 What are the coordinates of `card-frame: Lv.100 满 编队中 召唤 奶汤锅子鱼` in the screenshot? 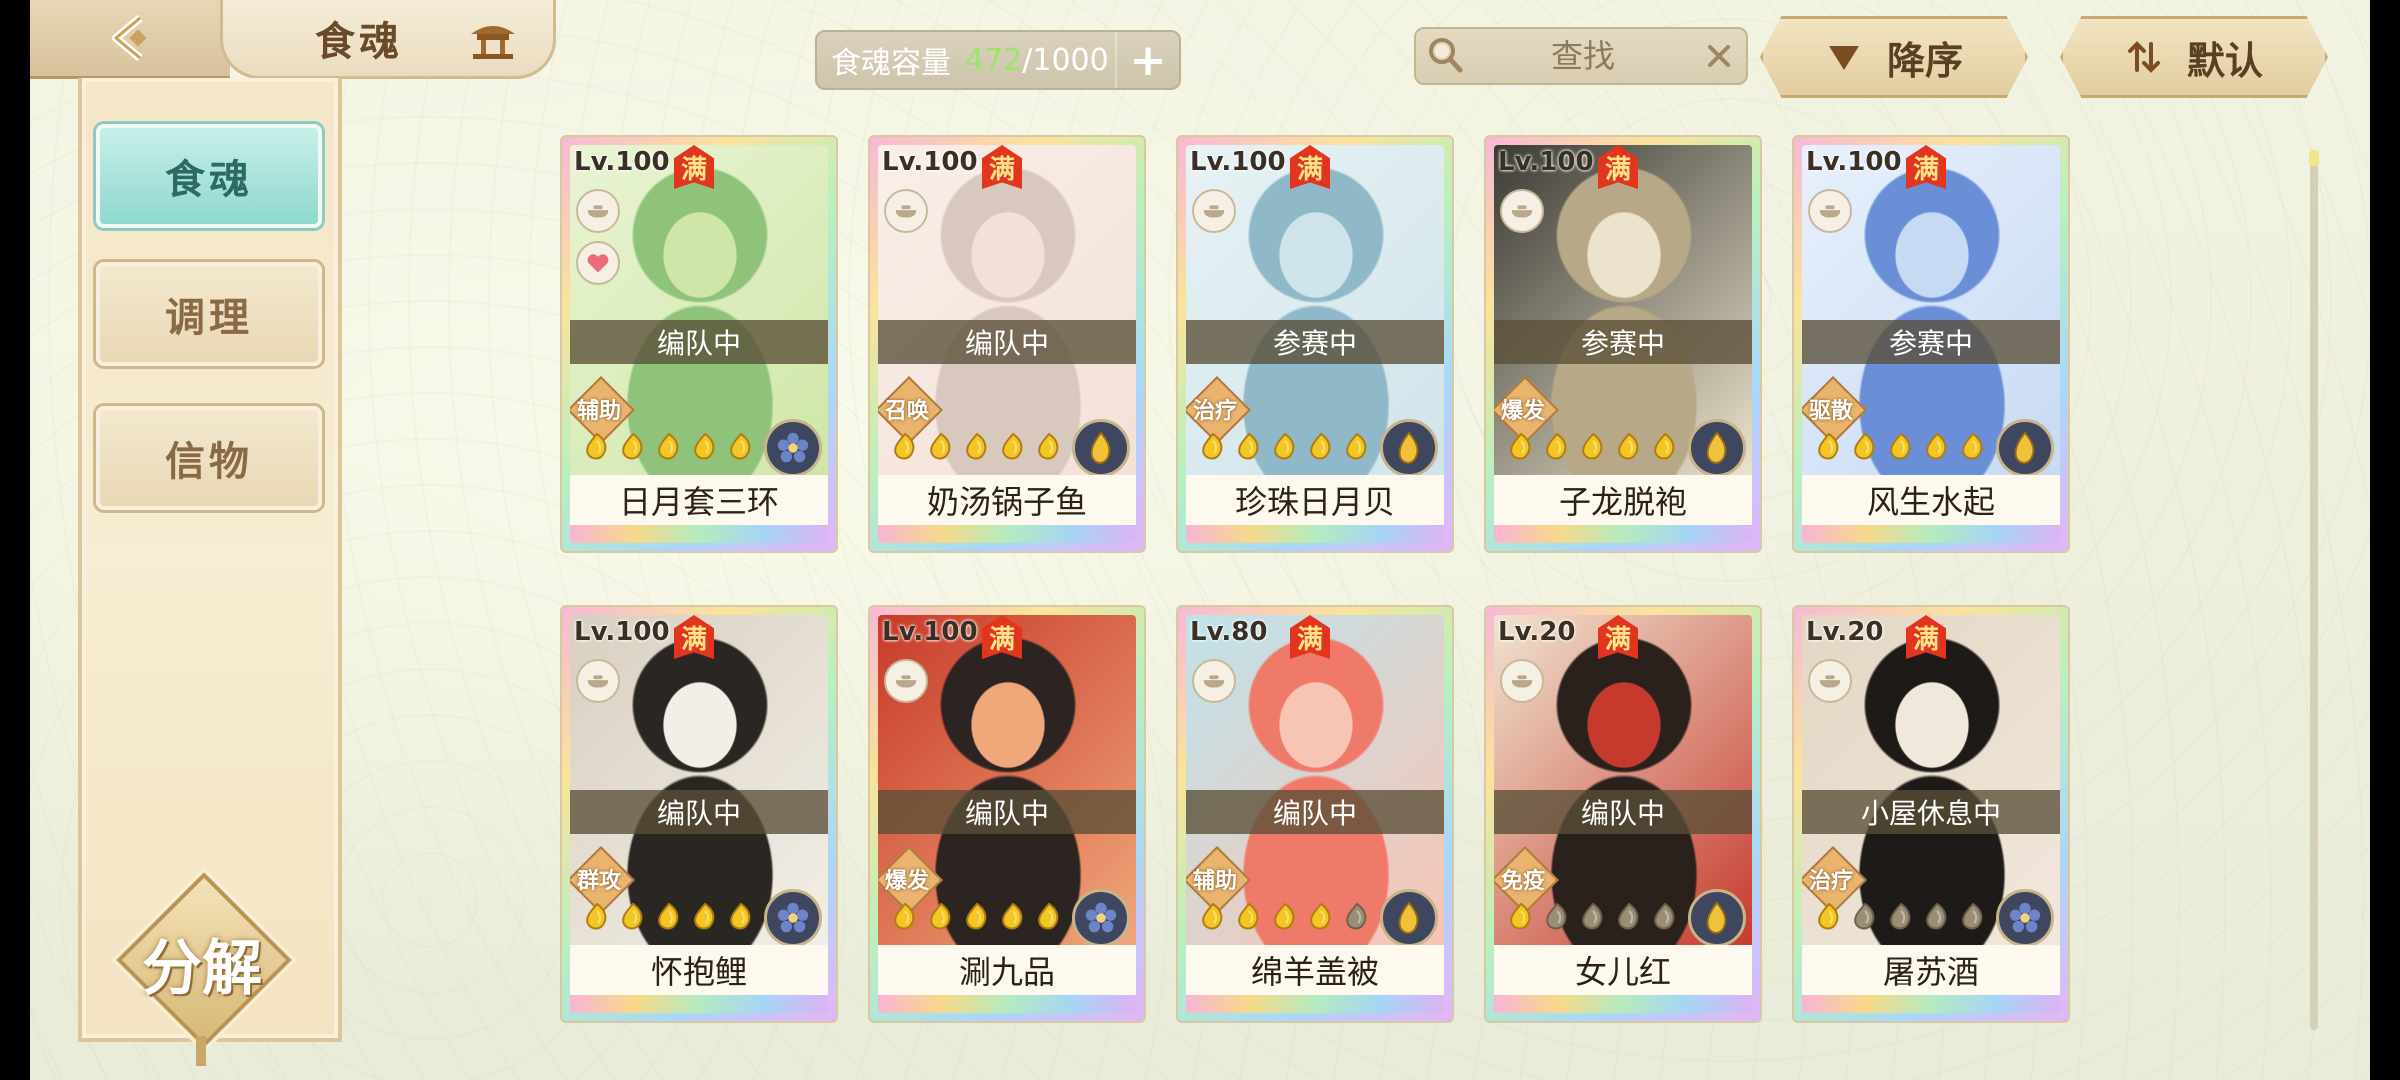 It's located at (1007, 344).